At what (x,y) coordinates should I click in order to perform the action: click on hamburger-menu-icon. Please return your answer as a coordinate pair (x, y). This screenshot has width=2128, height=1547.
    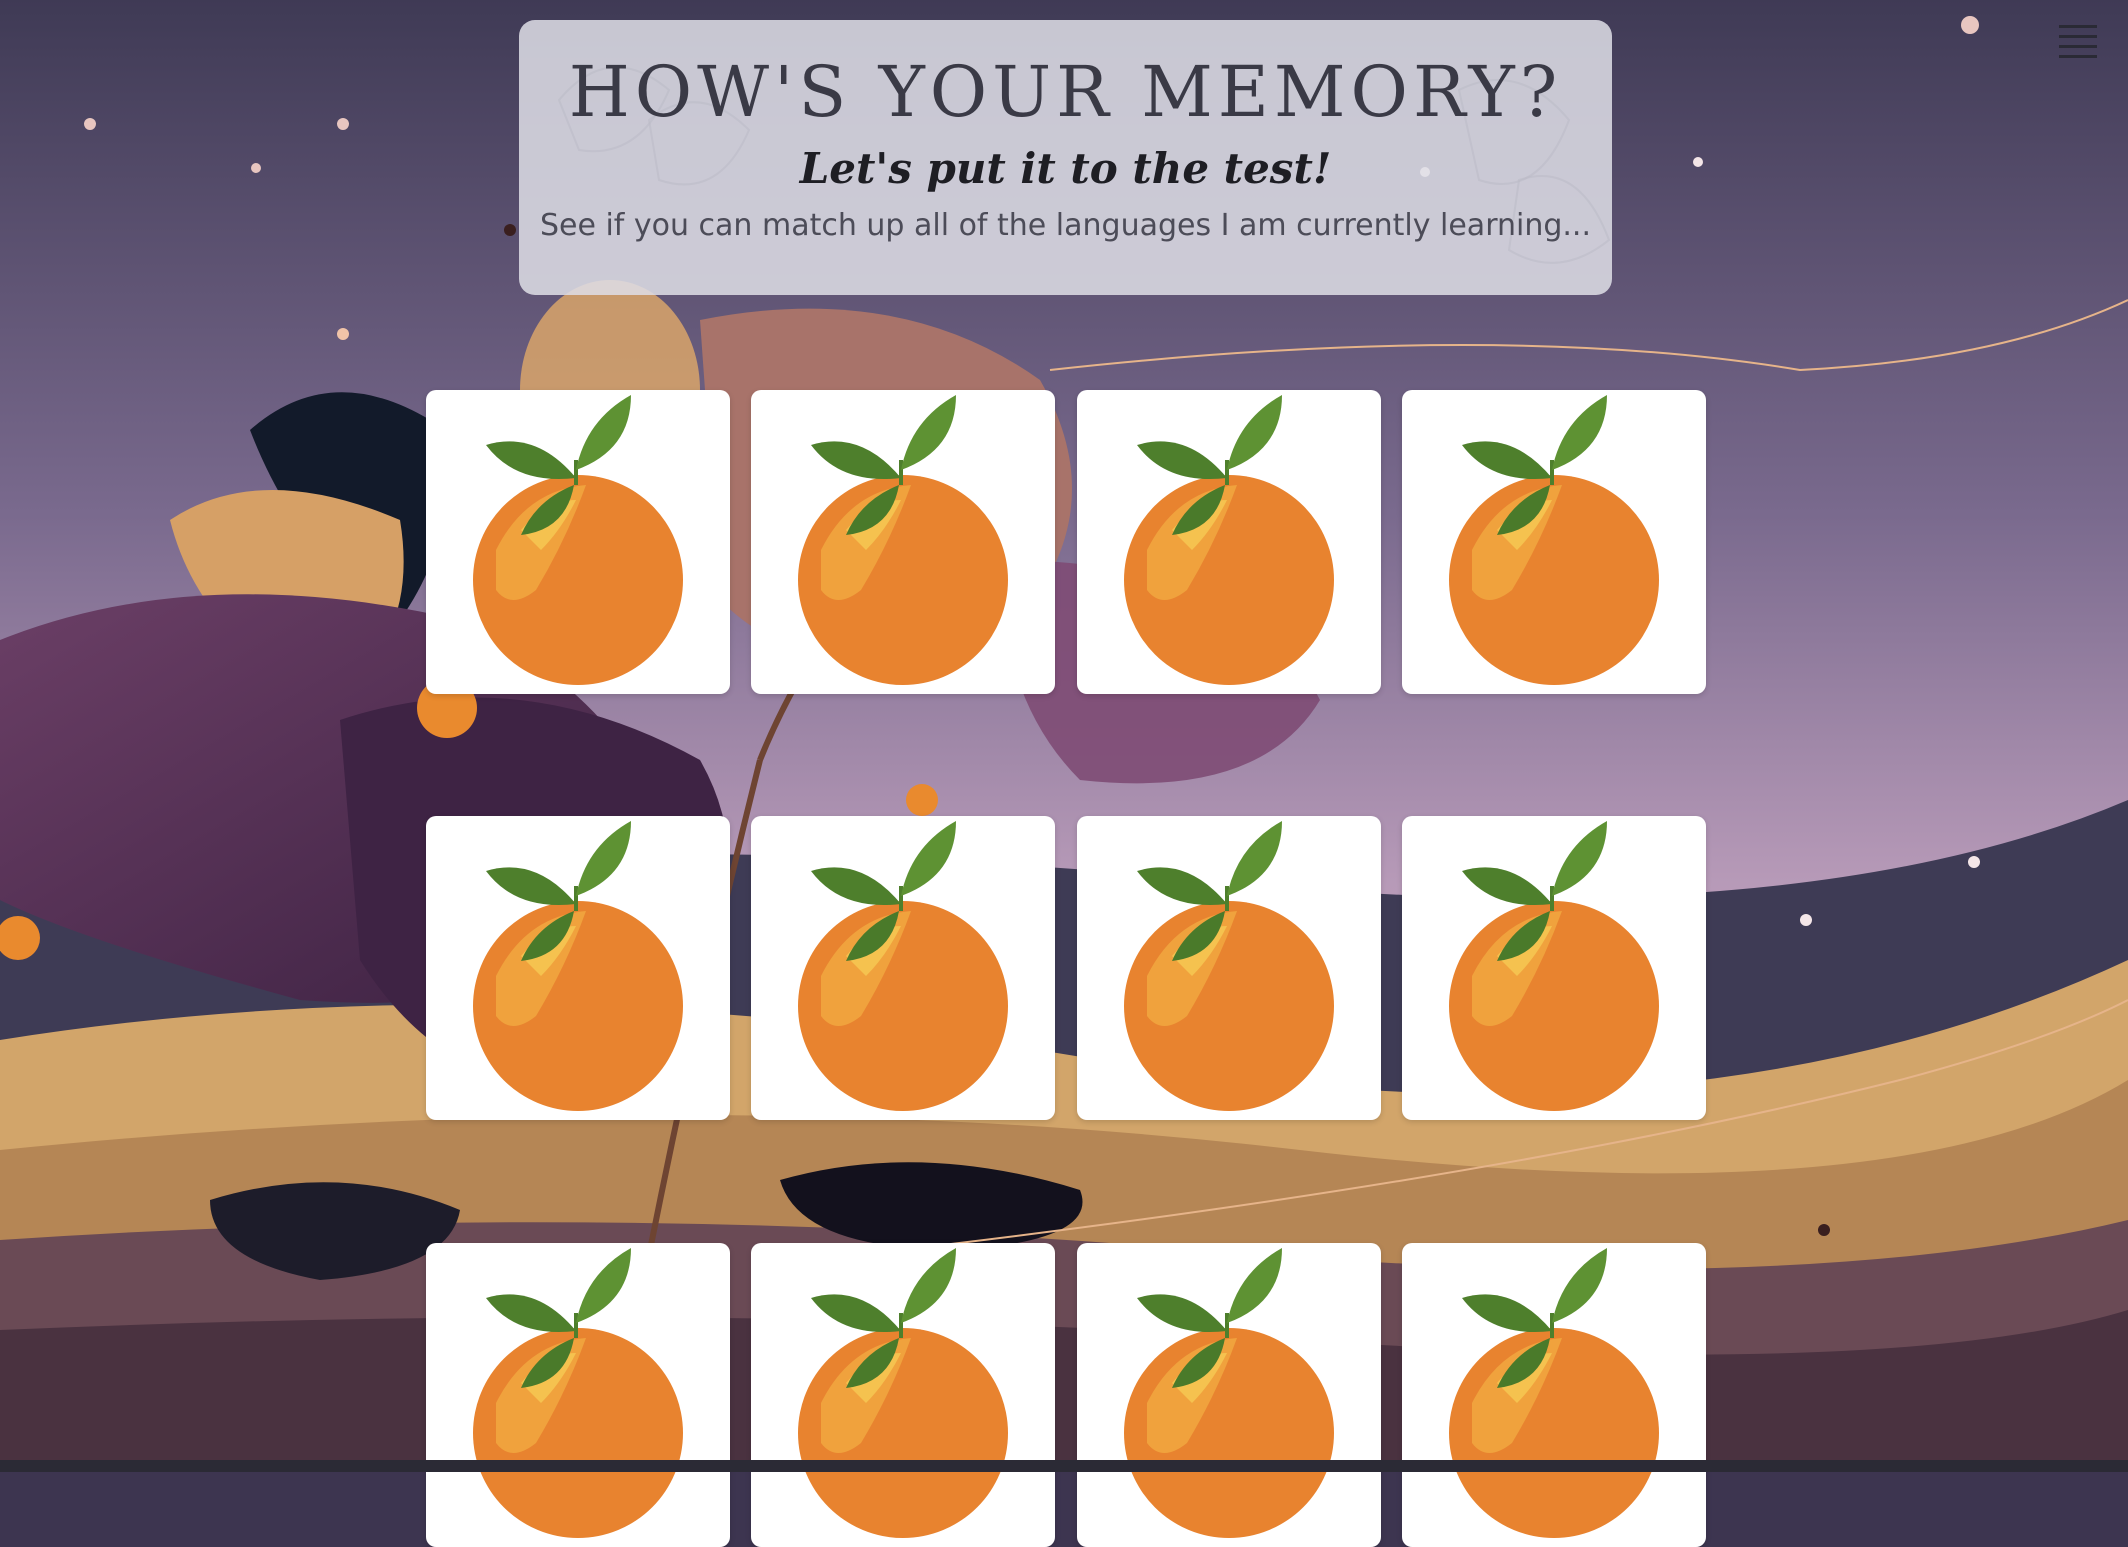
    Looking at the image, I should click on (2078, 45).